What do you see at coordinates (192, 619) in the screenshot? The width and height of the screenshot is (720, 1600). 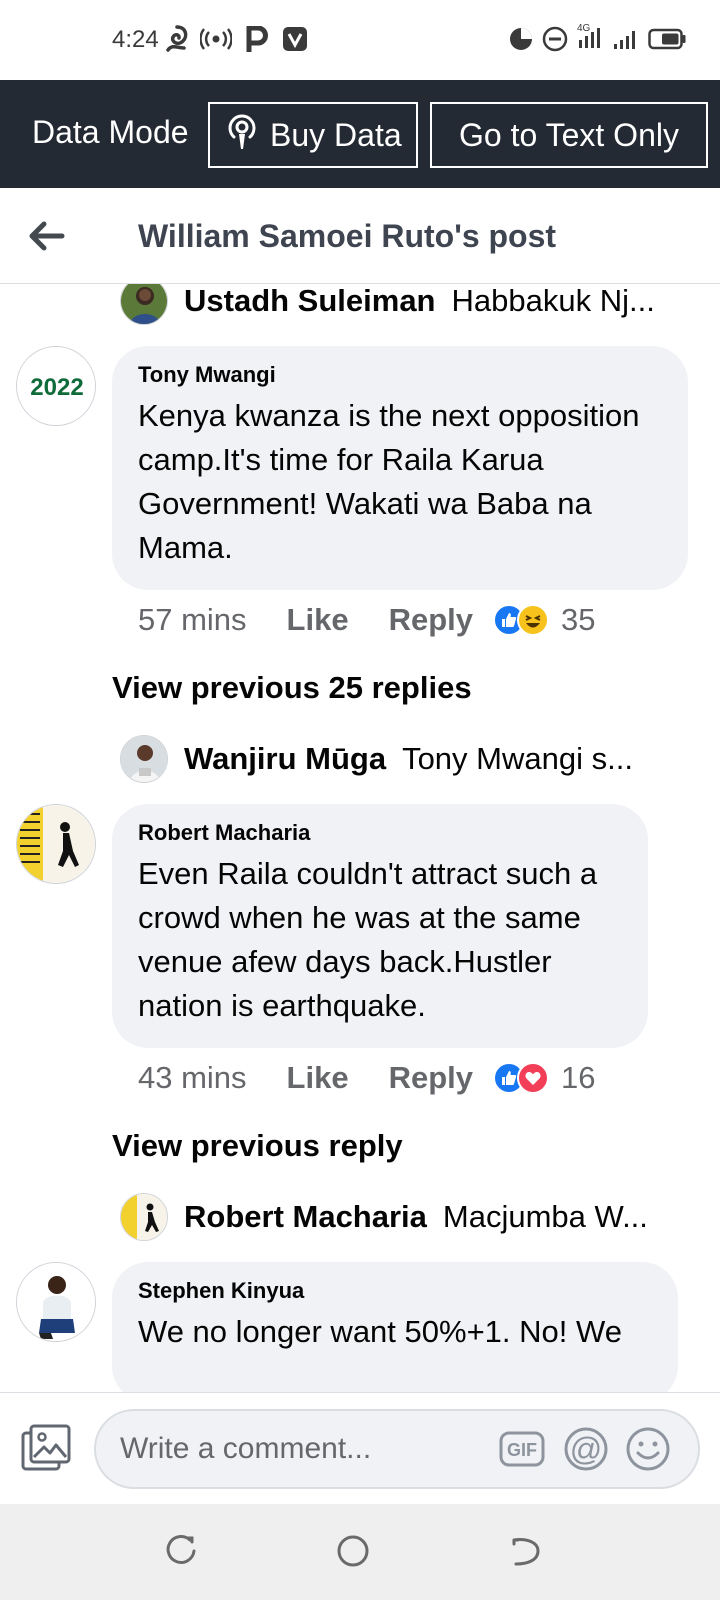 I see `comment-timestamp: 57 mins` at bounding box center [192, 619].